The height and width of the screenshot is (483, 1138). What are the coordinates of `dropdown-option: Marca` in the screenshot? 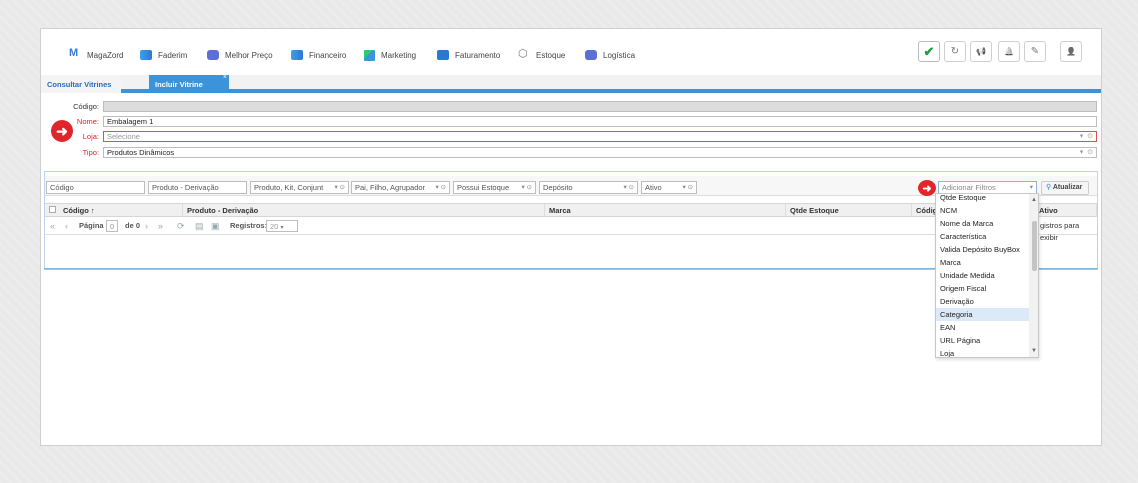 It's located at (982, 262).